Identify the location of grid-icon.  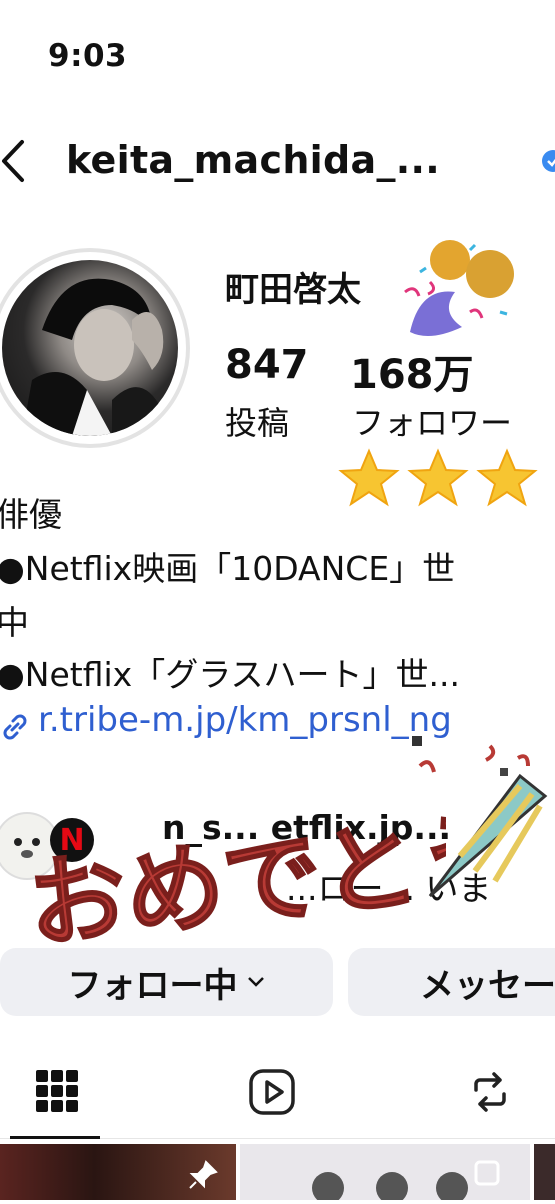
(57, 1091).